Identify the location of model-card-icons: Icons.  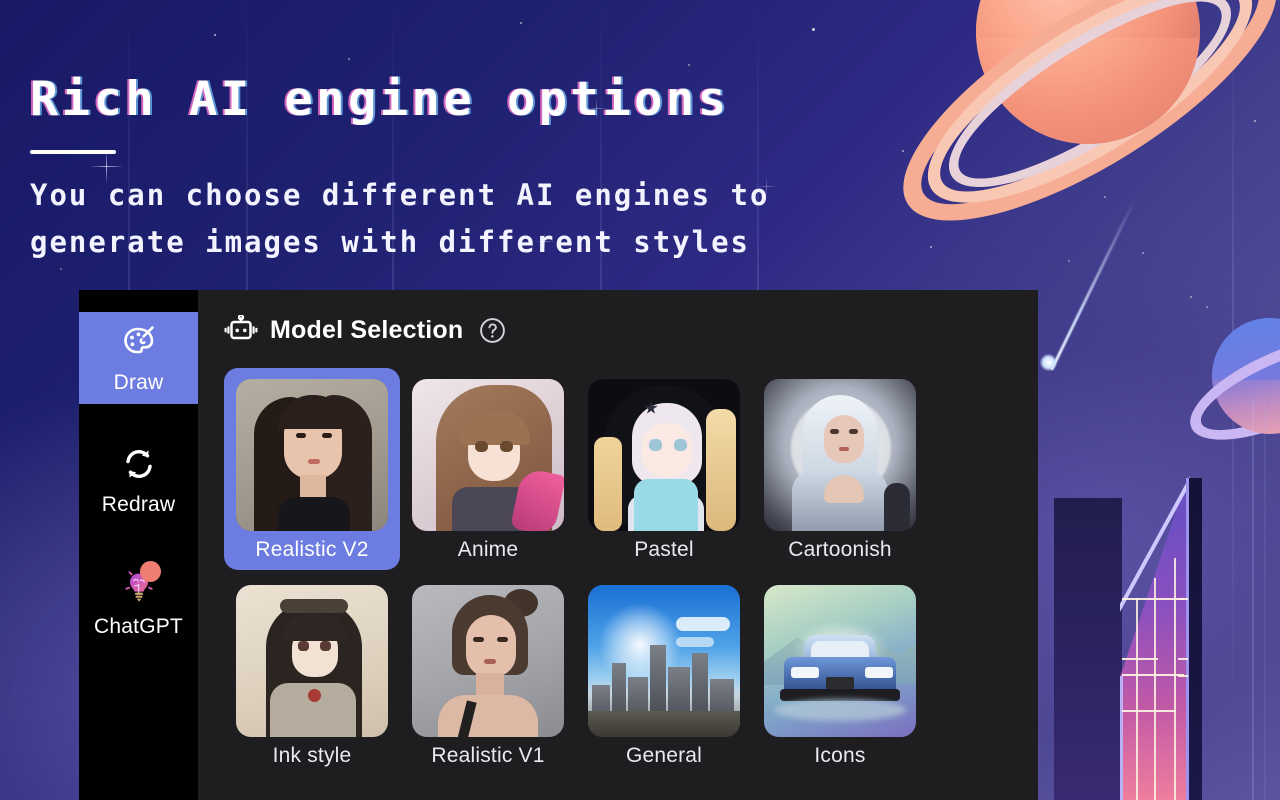
(840, 675).